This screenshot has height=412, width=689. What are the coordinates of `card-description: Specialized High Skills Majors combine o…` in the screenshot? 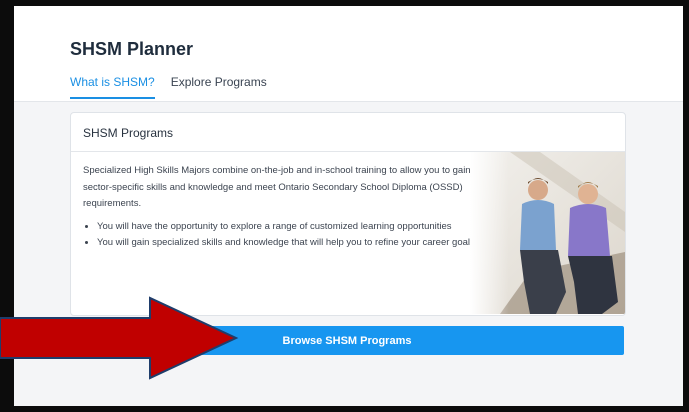 It's located at (277, 187).